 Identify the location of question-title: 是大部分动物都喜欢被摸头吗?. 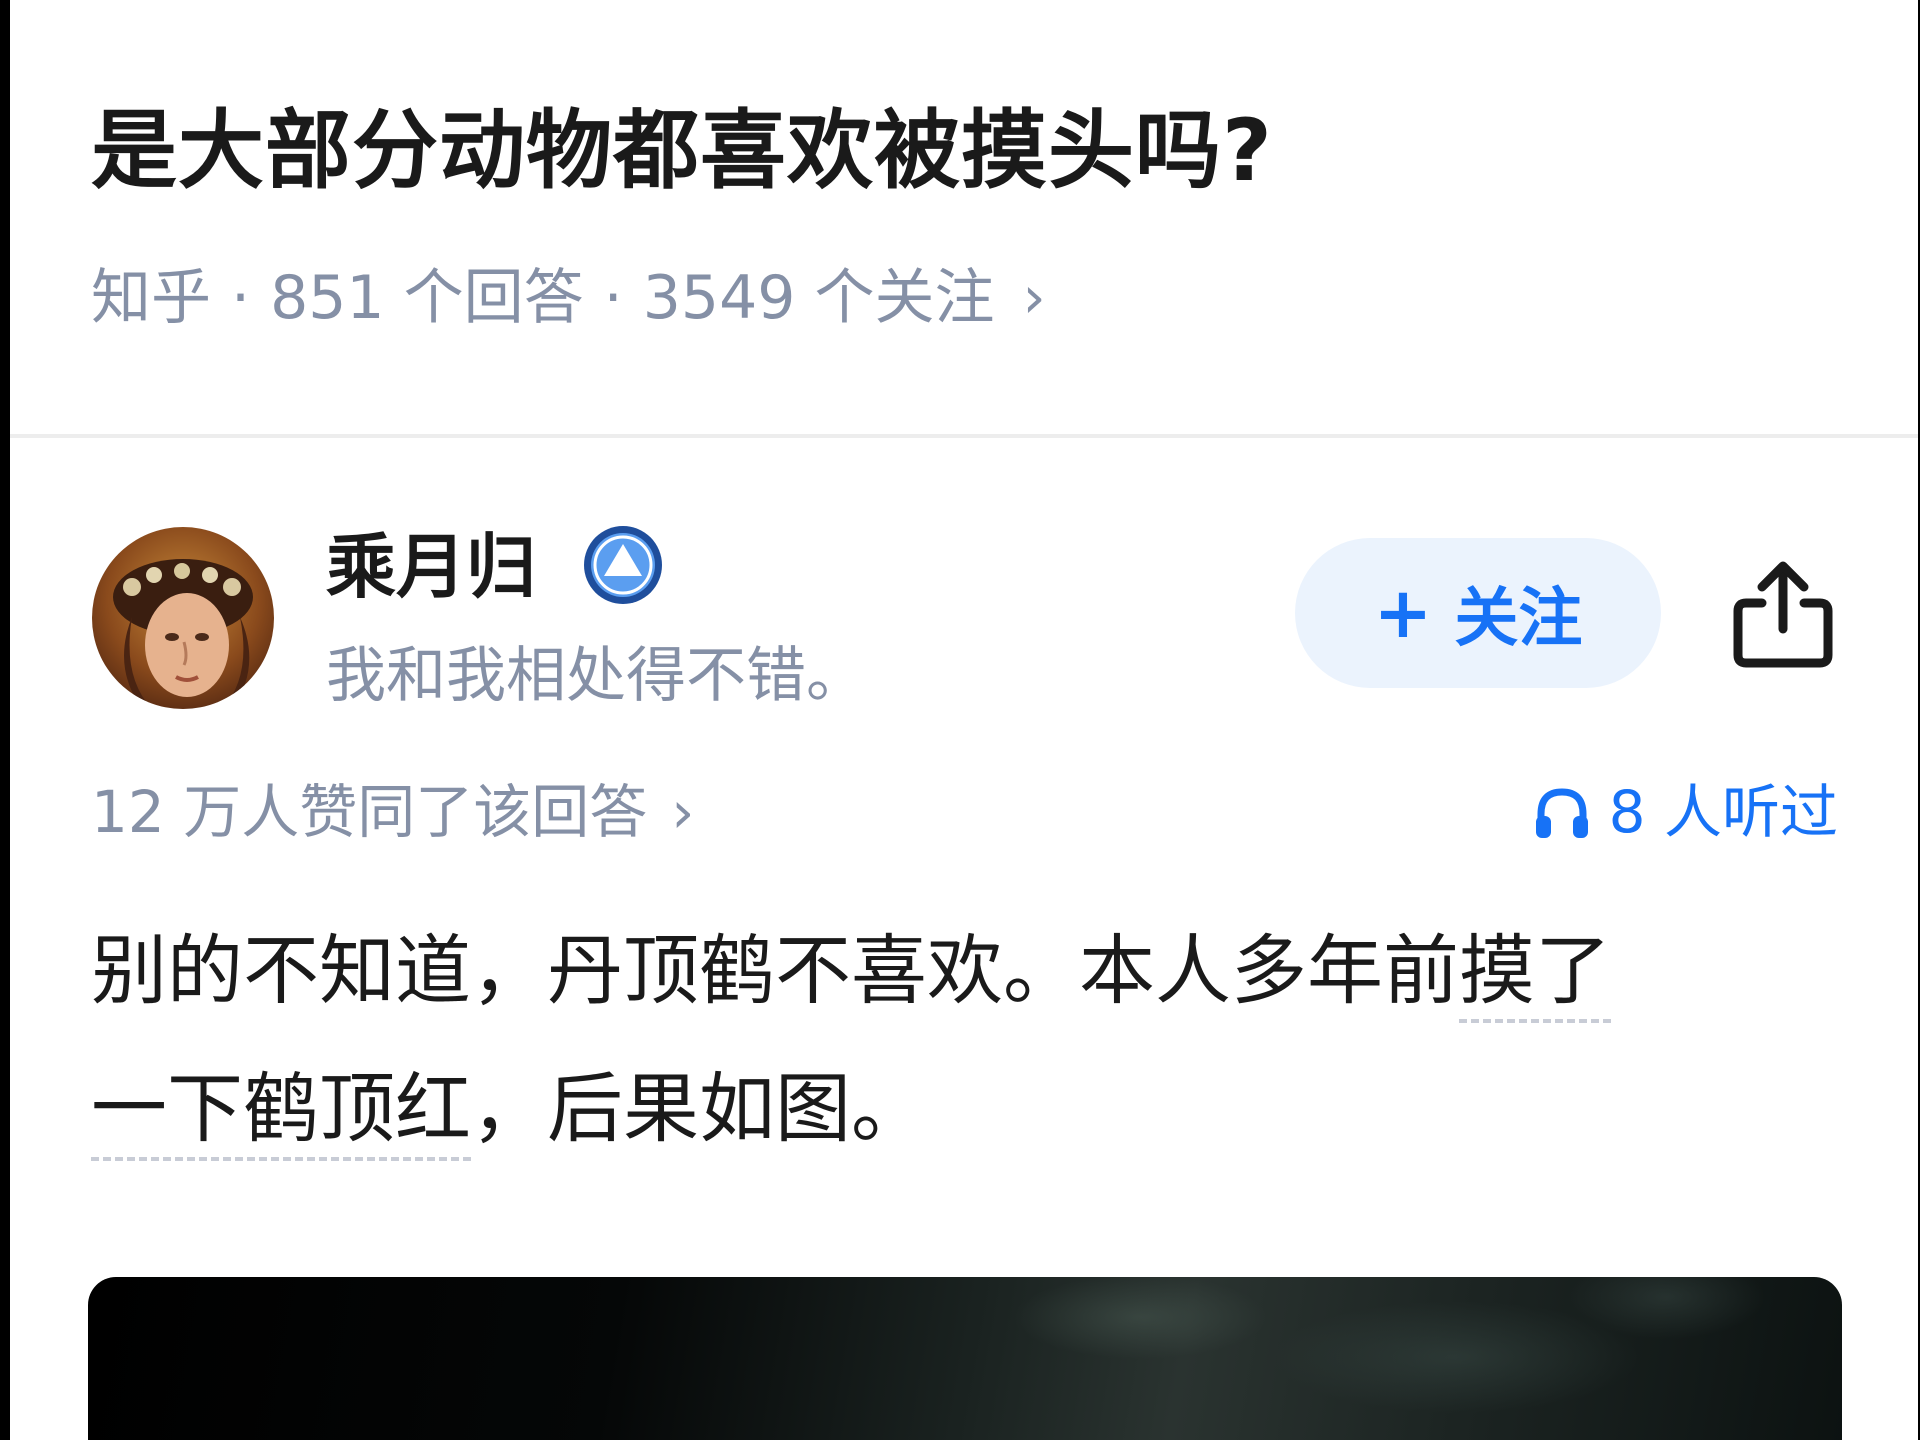
(682, 151).